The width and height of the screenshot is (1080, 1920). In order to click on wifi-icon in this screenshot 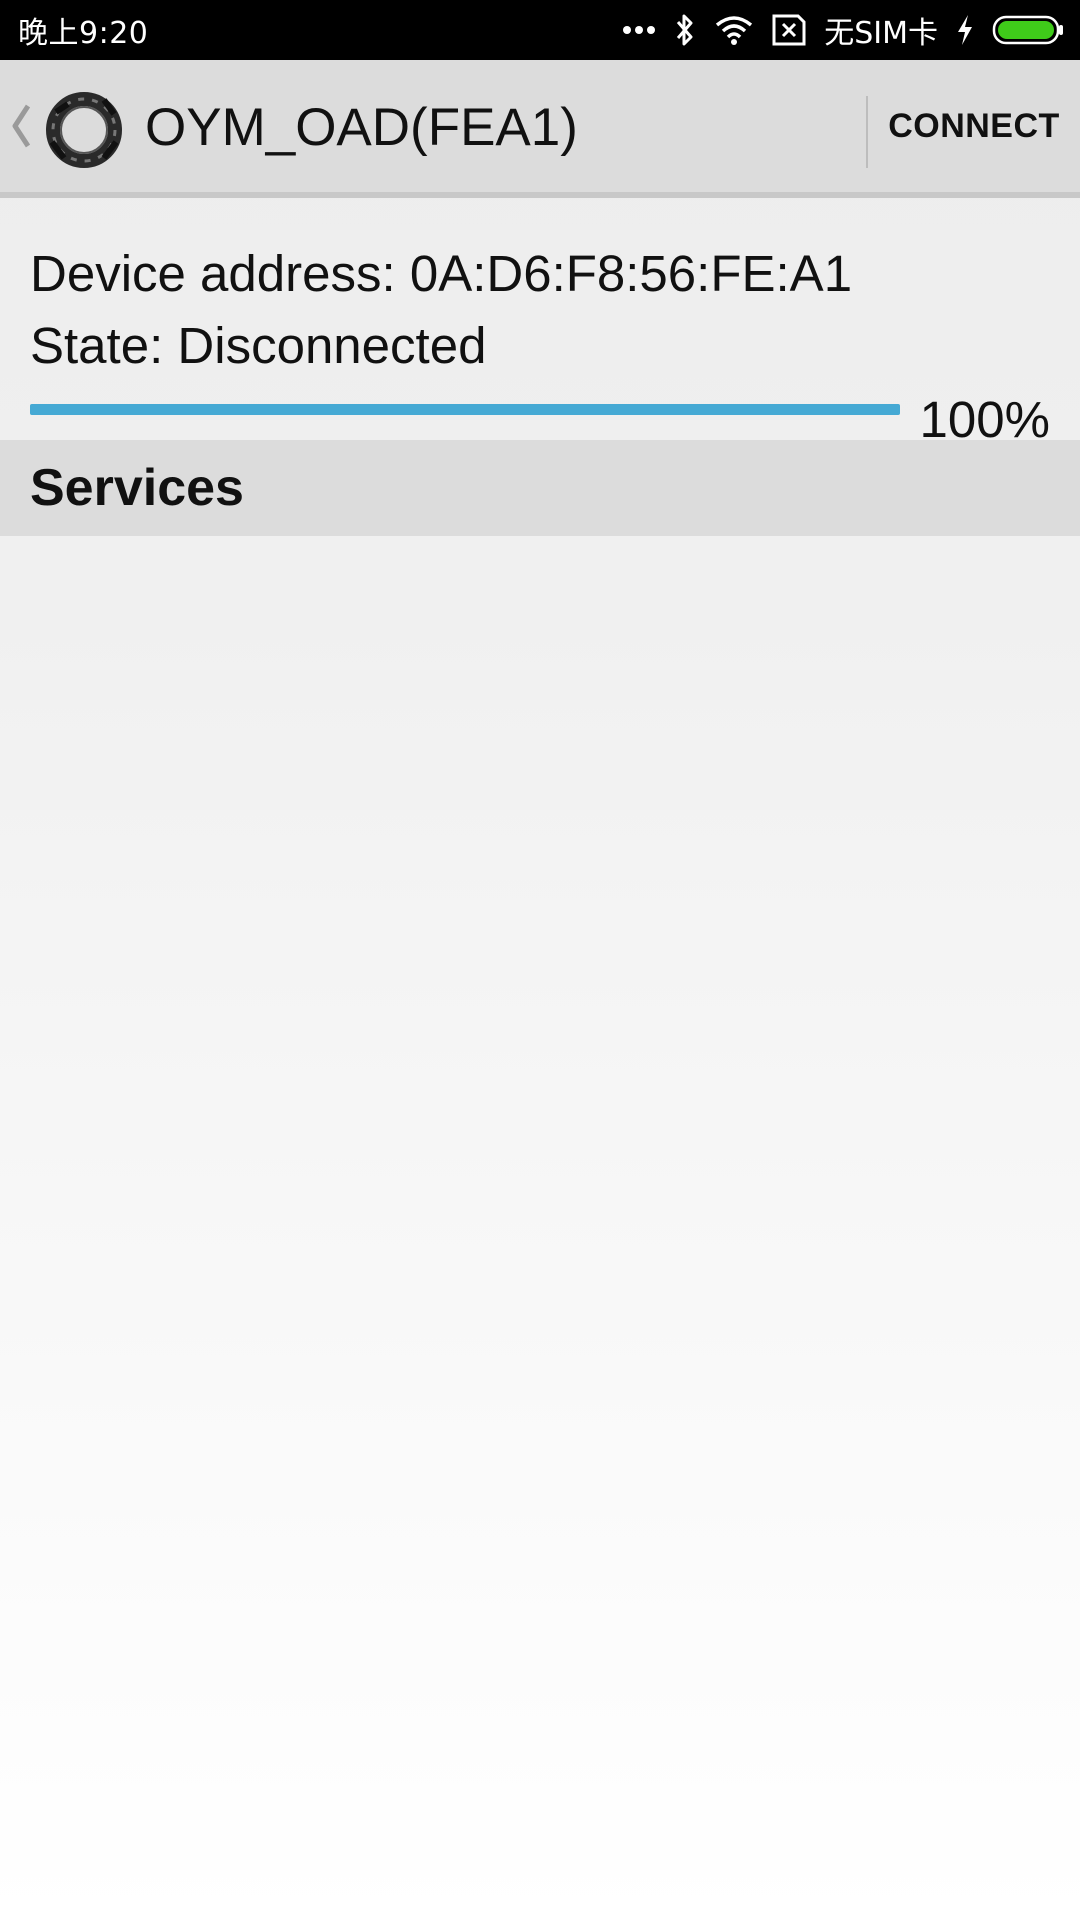, I will do `click(734, 30)`.